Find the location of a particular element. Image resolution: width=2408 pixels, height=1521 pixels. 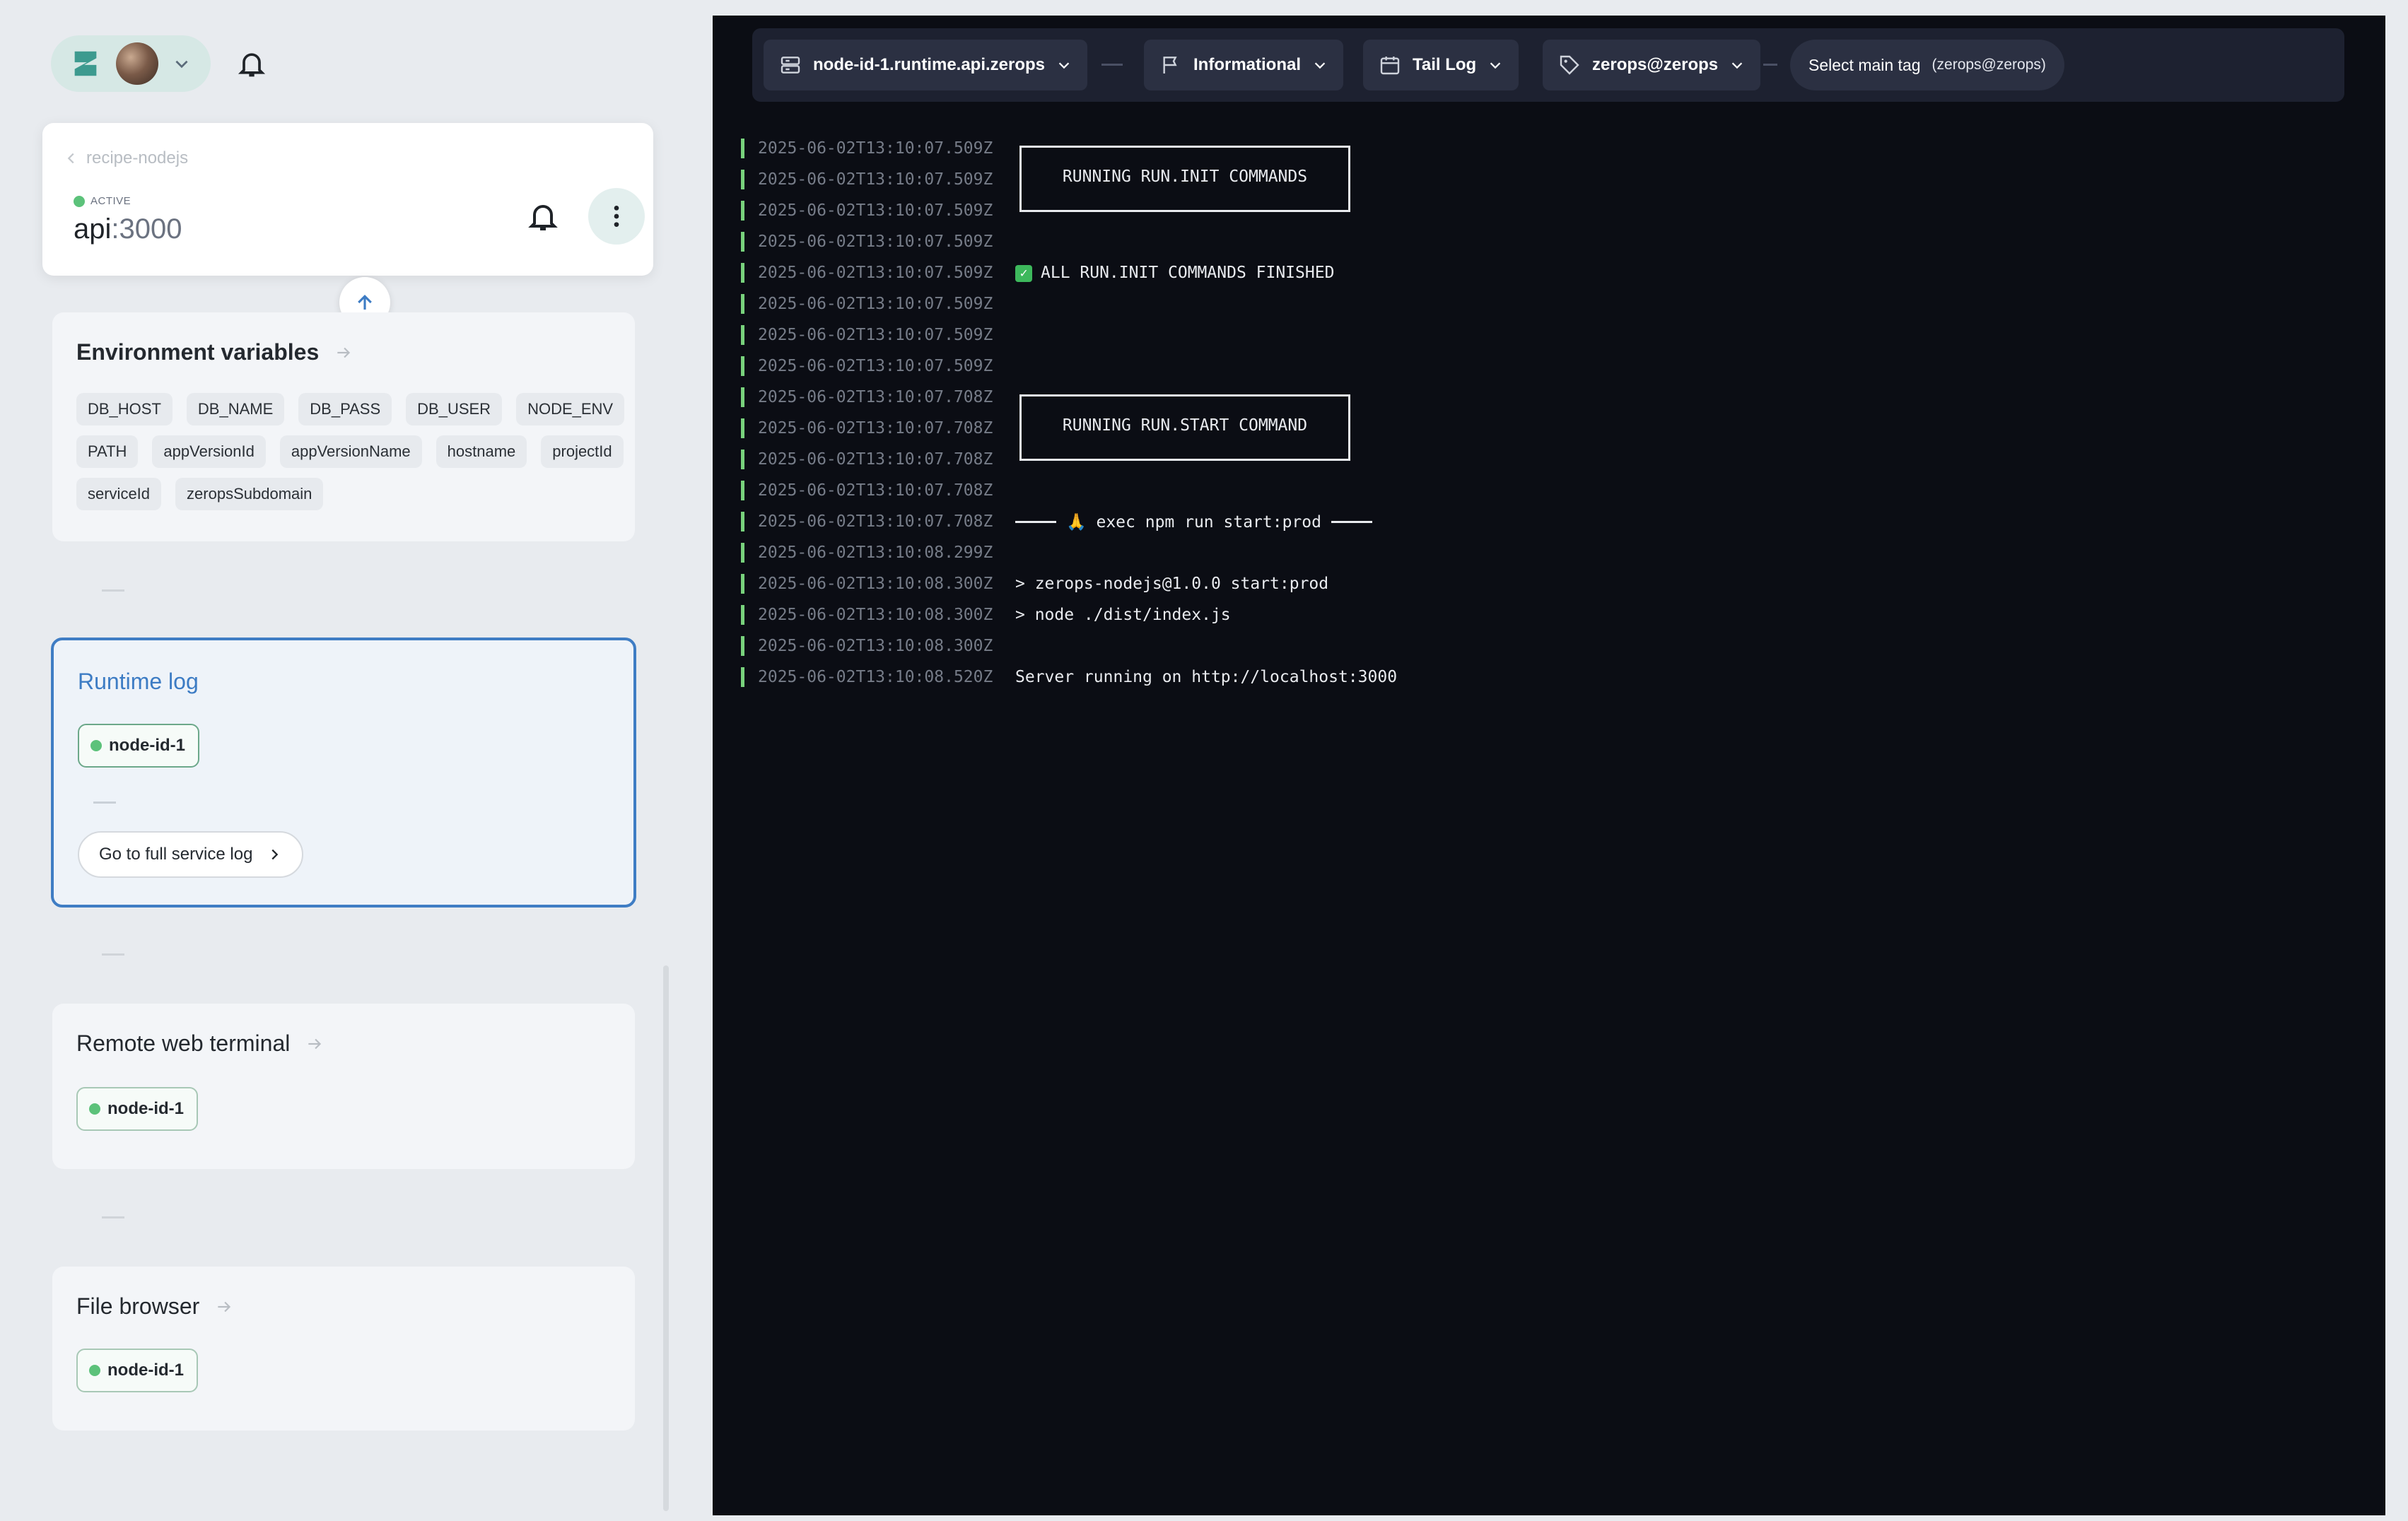

env-chip: serviceId is located at coordinates (119, 494).